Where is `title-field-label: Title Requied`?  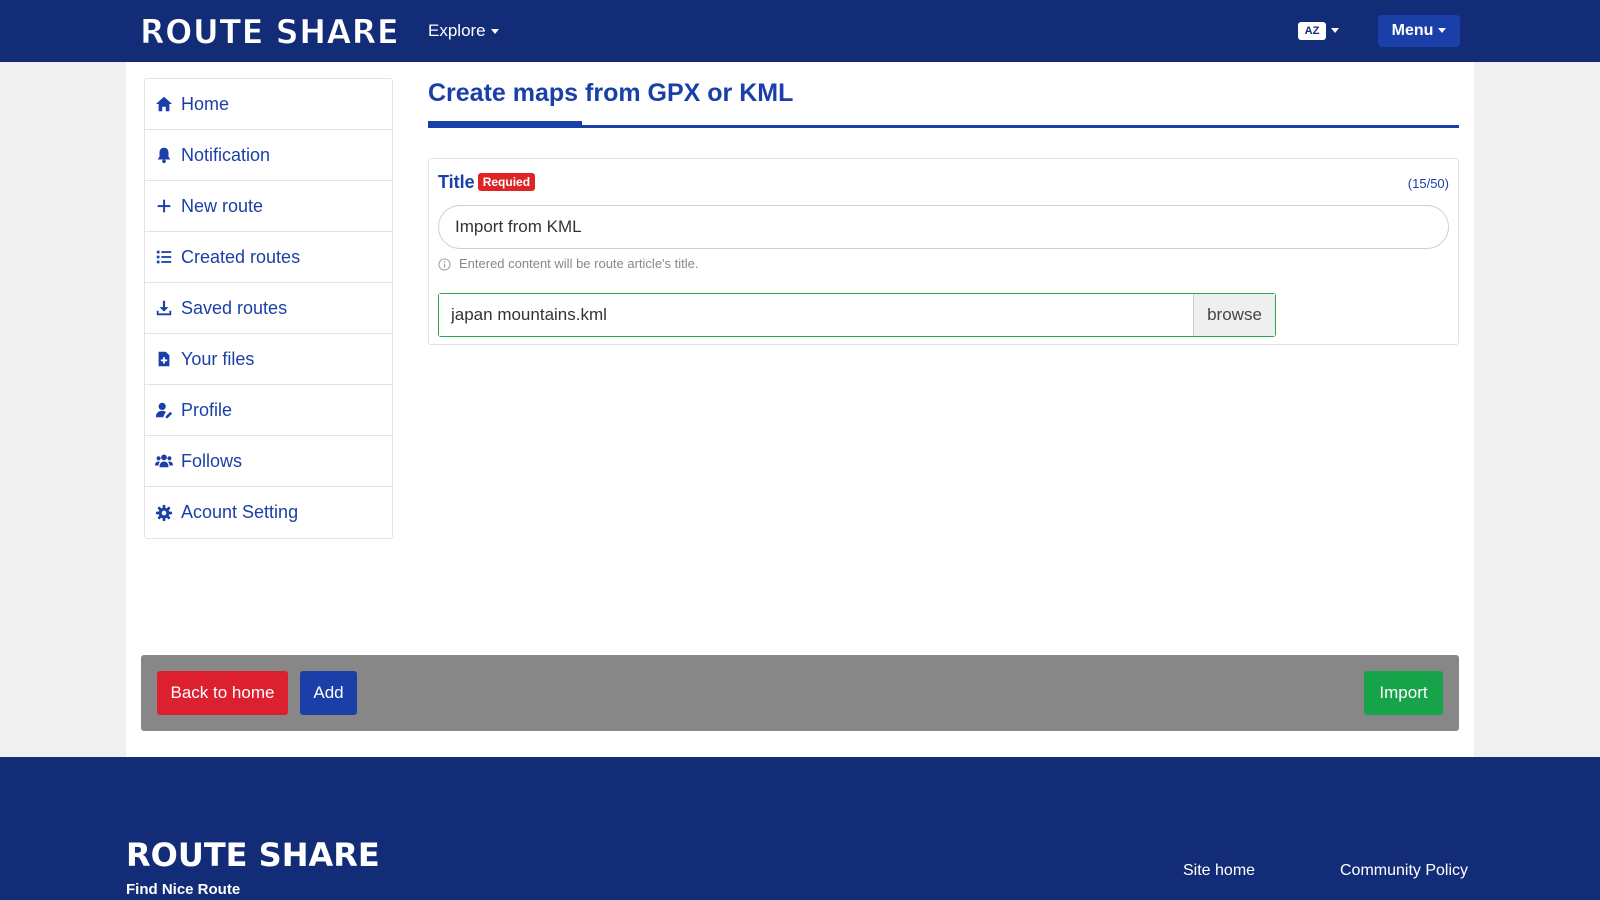 title-field-label: Title Requied is located at coordinates (487, 182).